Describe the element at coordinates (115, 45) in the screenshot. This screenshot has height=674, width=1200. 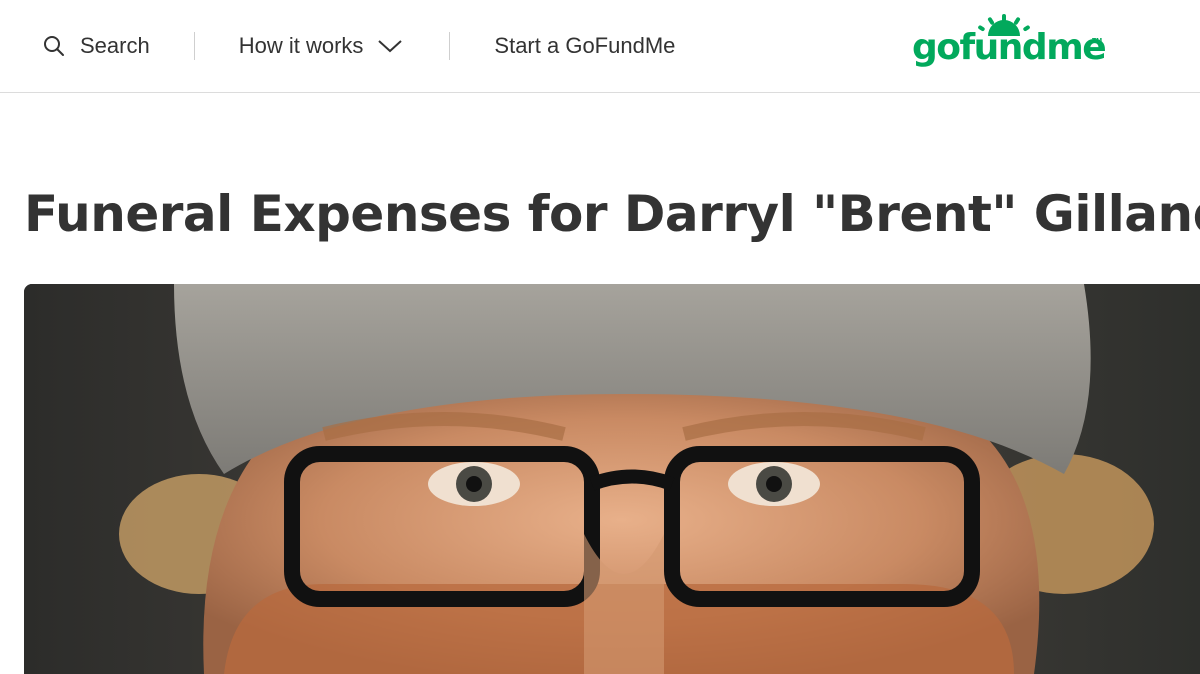
I see `search-label: Search` at that location.